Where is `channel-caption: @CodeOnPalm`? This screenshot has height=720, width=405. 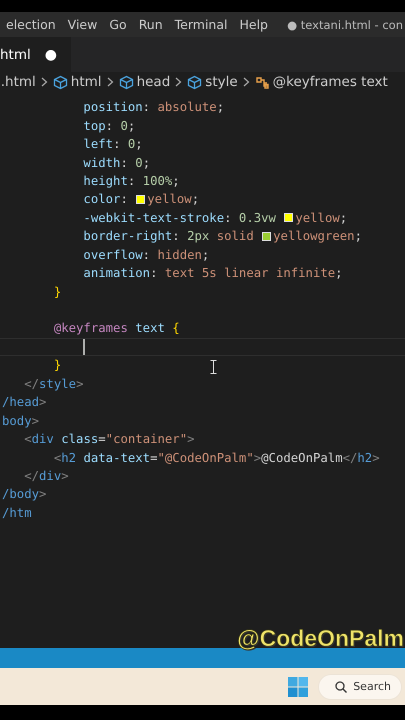
channel-caption: @CodeOnPalm is located at coordinates (320, 638).